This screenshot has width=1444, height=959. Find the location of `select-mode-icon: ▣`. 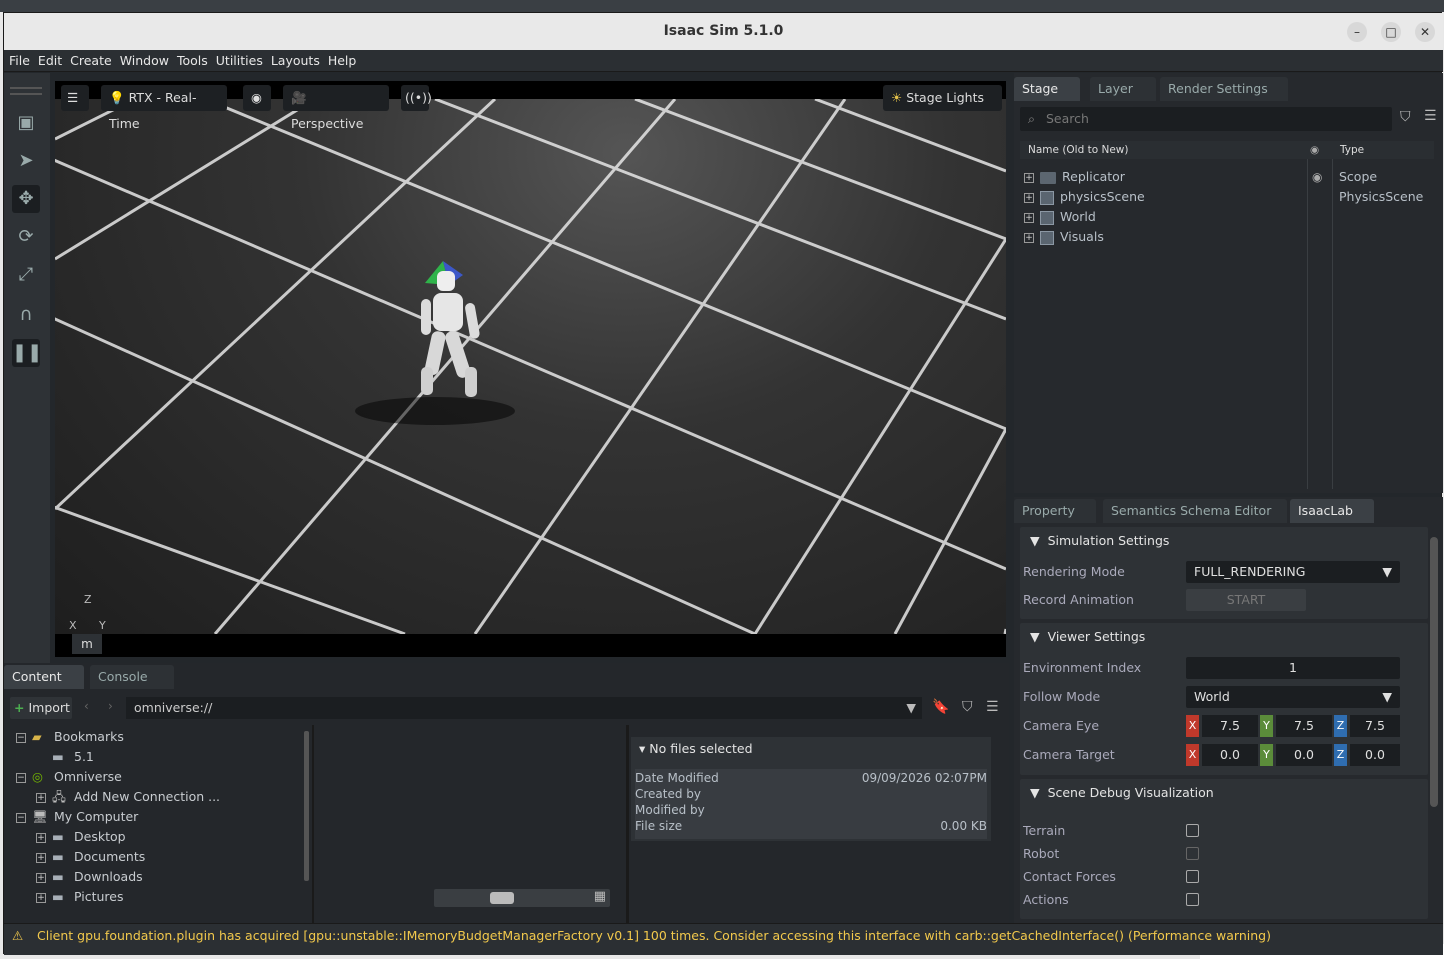

select-mode-icon: ▣ is located at coordinates (26, 123).